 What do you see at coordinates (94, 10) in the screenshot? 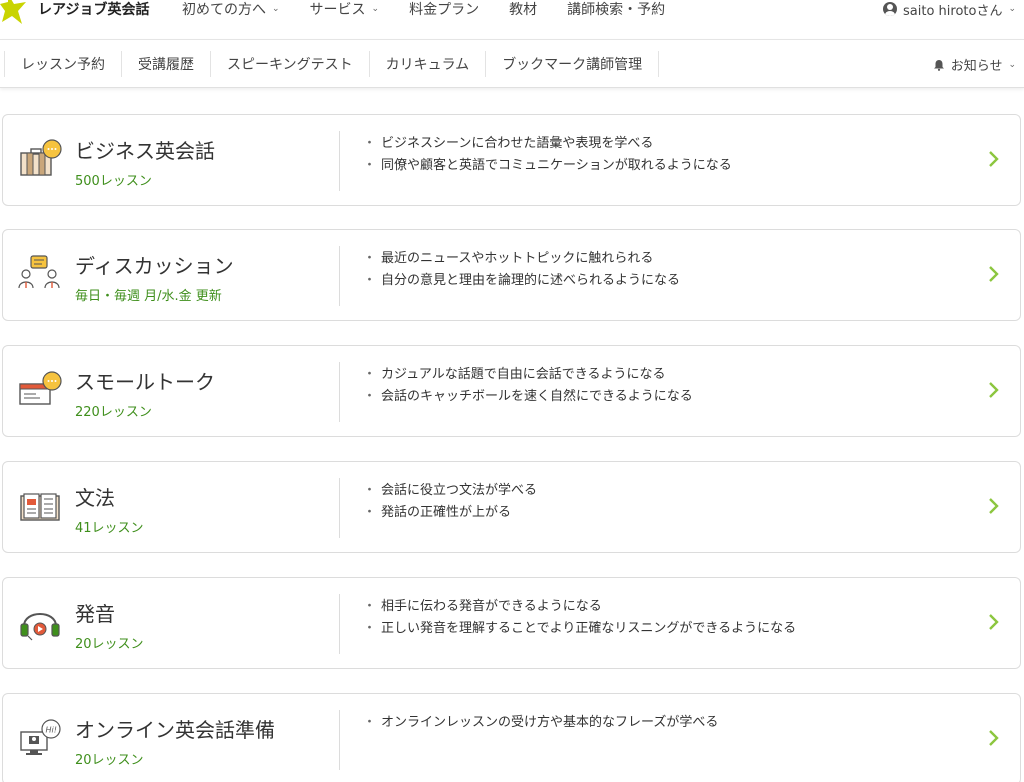
I see `logo-text: レアジョブ英会話` at bounding box center [94, 10].